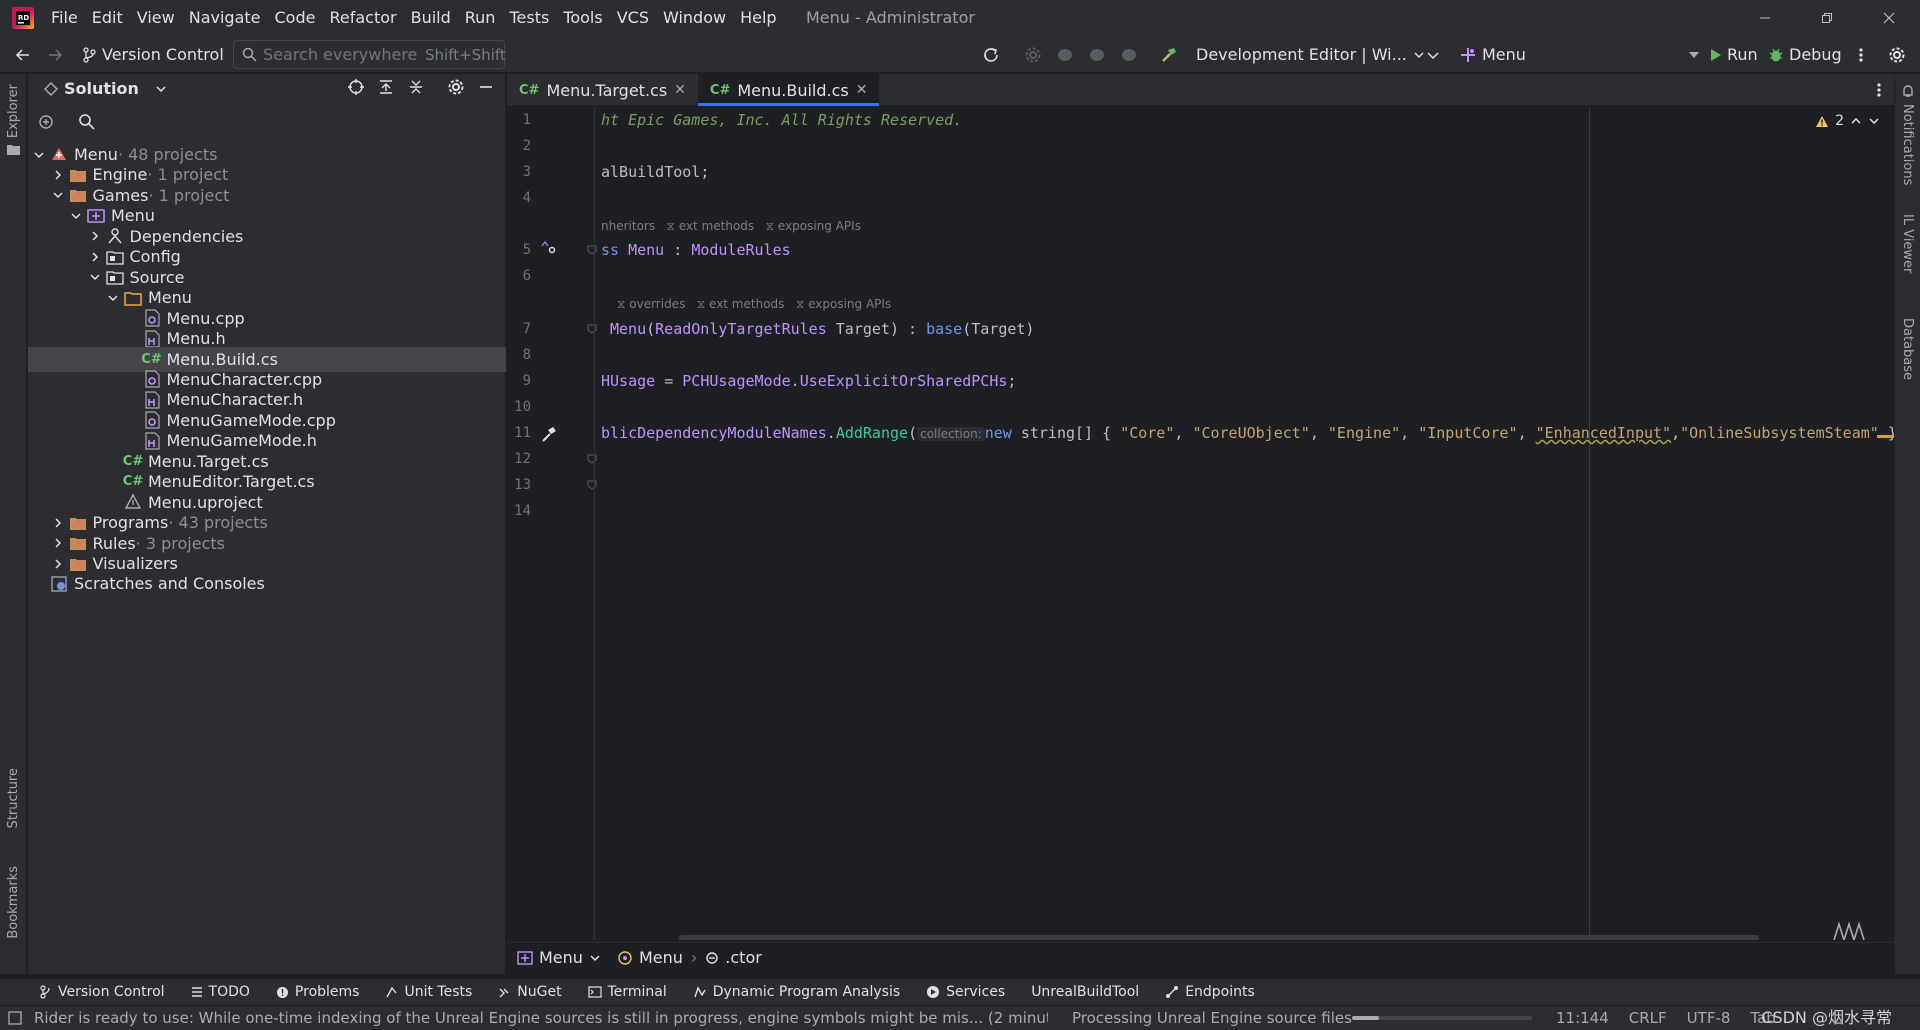 Image resolution: width=1920 pixels, height=1030 pixels. I want to click on structure-tool-button: Structure, so click(13, 798).